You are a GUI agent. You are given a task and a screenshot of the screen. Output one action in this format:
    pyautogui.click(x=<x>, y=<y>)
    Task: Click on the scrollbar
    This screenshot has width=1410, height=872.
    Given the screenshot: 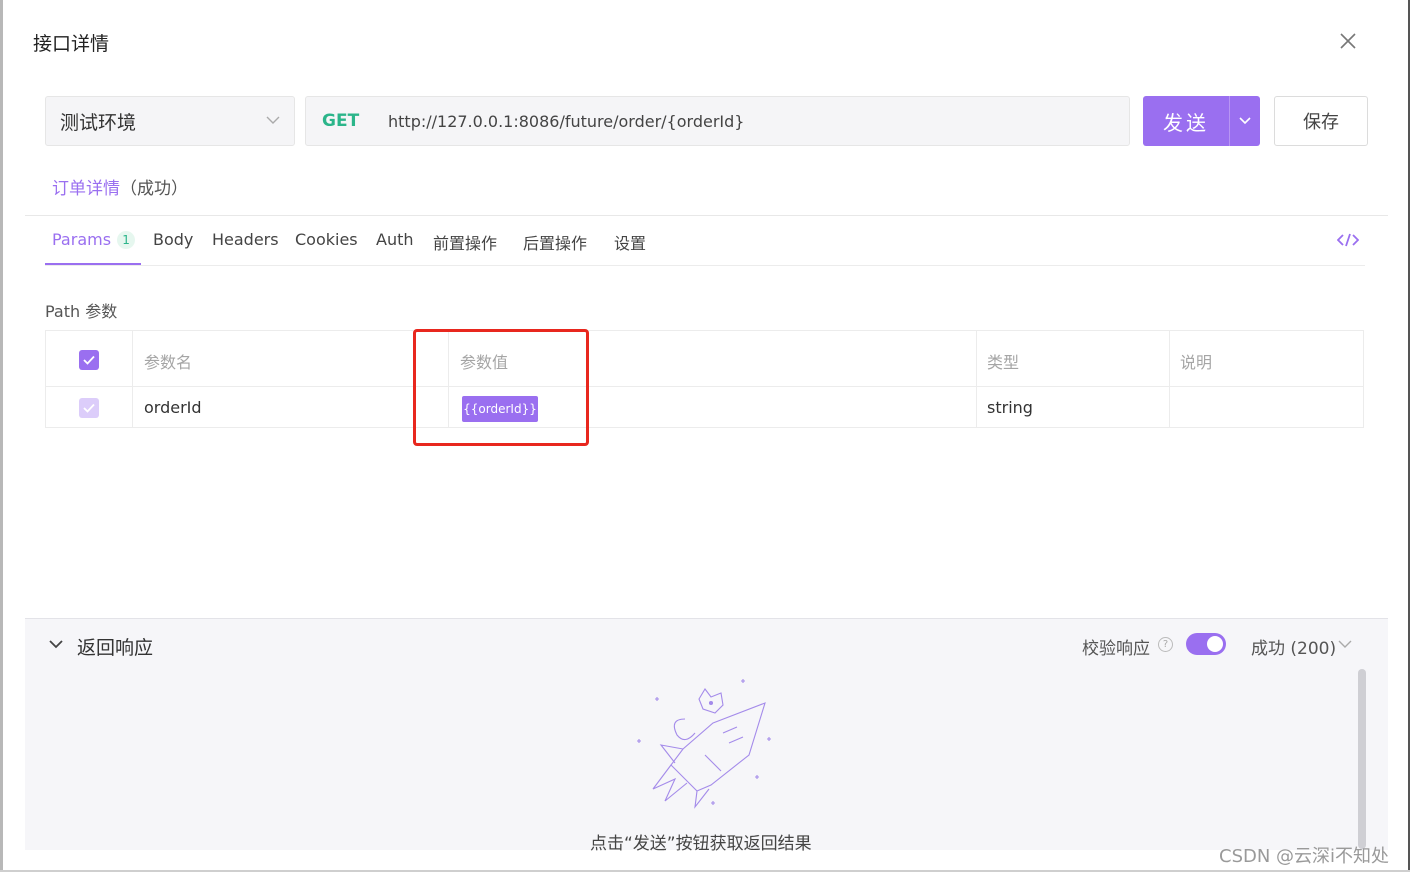 What is the action you would take?
    pyautogui.click(x=1362, y=759)
    